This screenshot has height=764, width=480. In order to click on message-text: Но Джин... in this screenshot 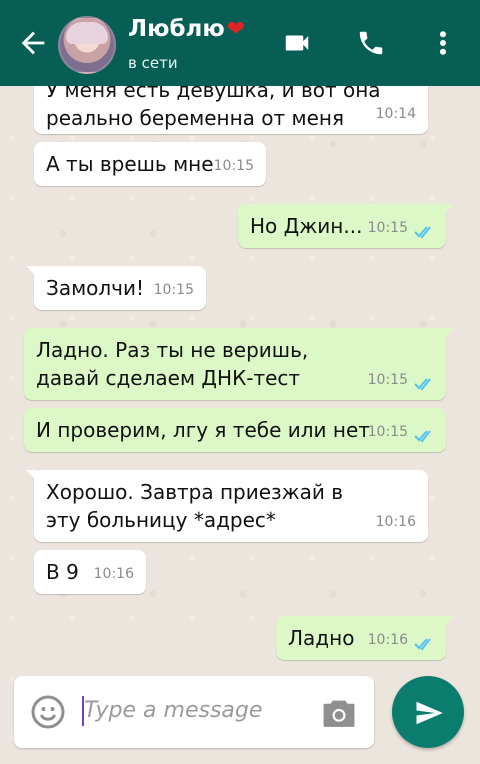, I will do `click(306, 226)`.